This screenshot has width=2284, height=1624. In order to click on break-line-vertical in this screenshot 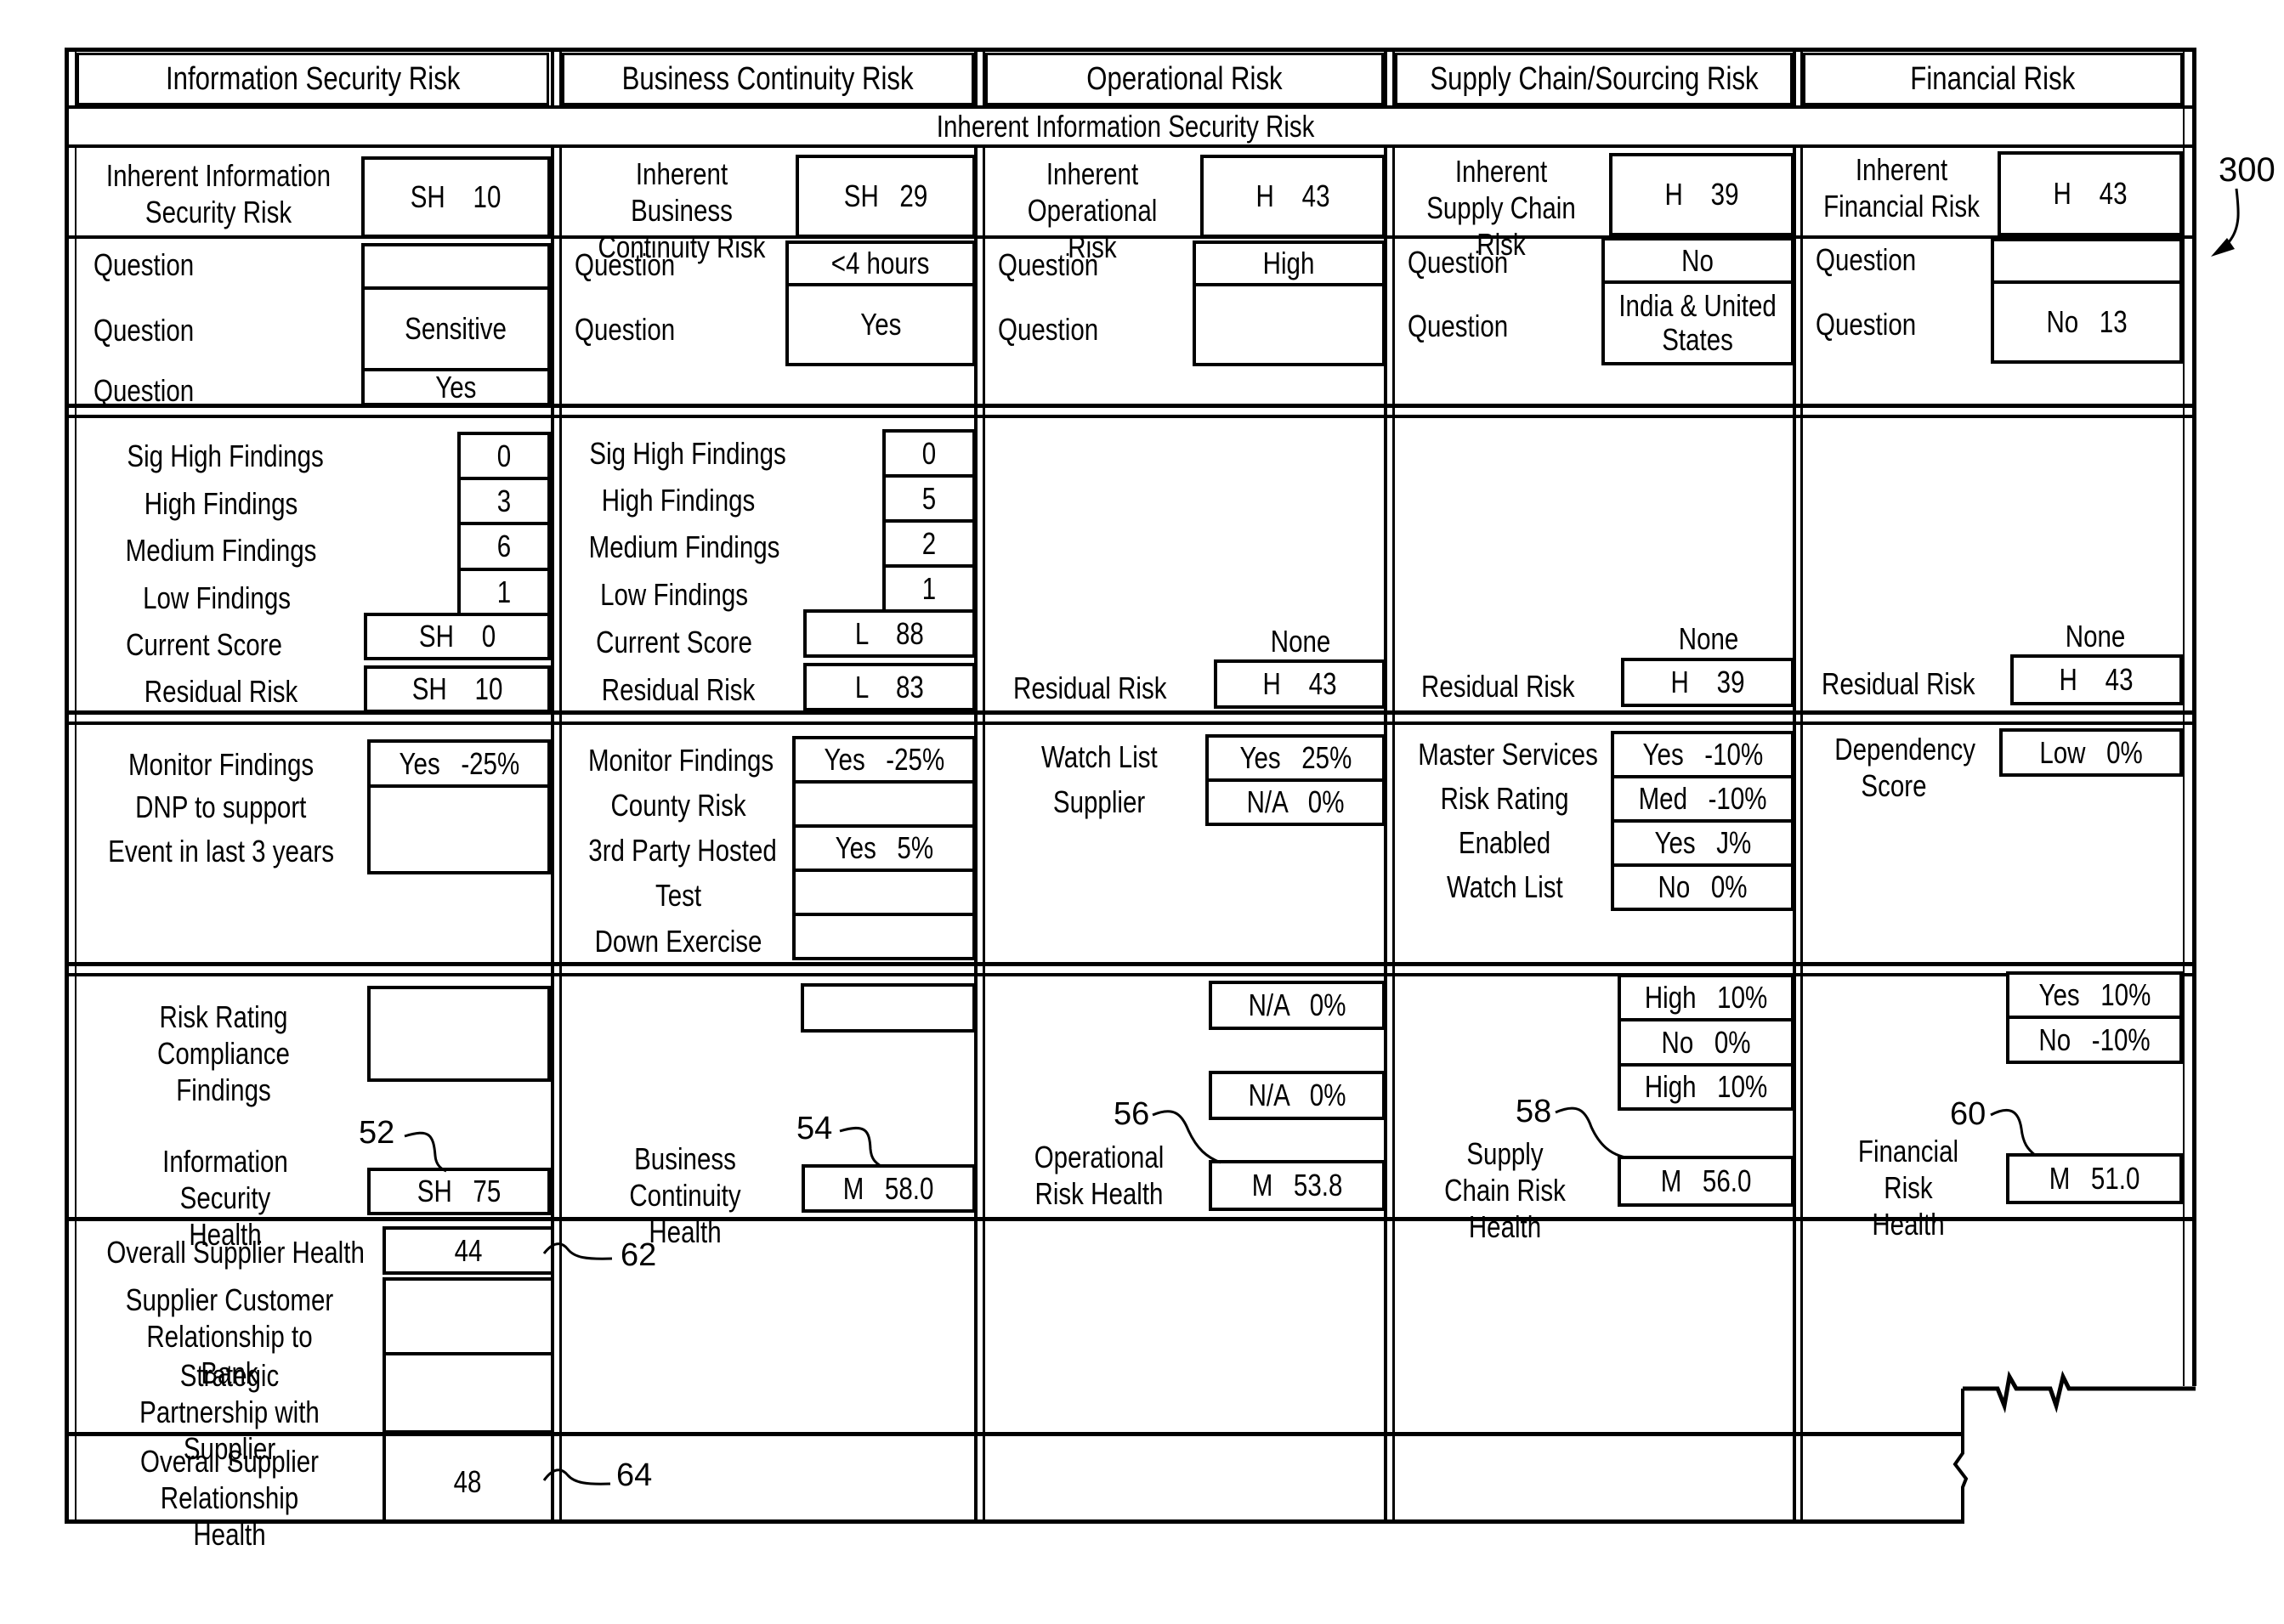, I will do `click(1960, 1456)`.